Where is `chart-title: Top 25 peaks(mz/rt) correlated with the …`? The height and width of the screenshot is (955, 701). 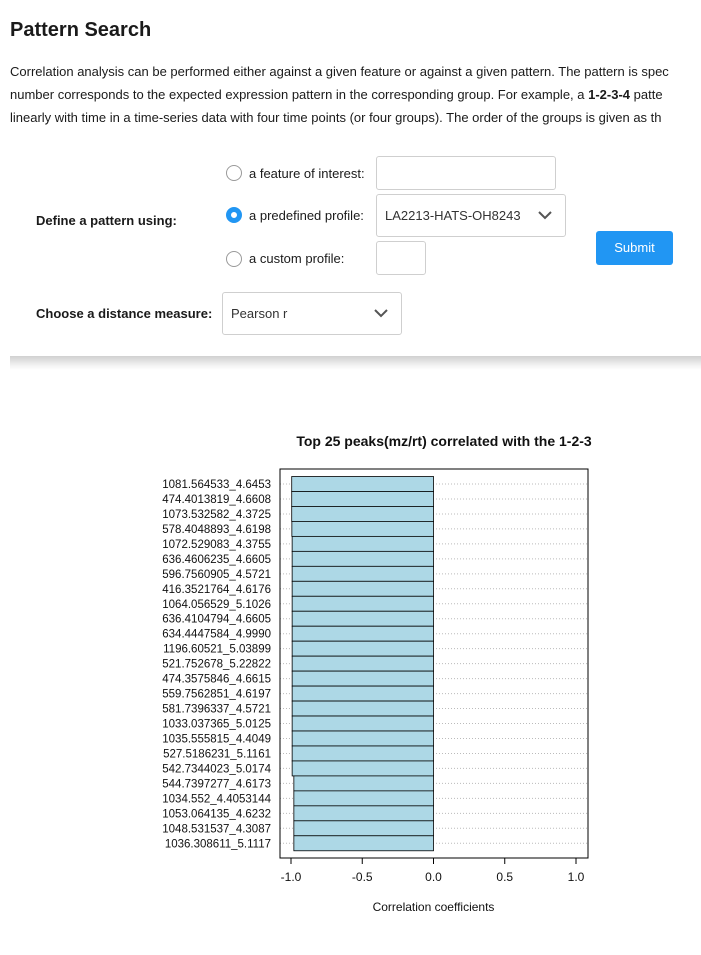 chart-title: Top 25 peaks(mz/rt) correlated with the … is located at coordinates (444, 441).